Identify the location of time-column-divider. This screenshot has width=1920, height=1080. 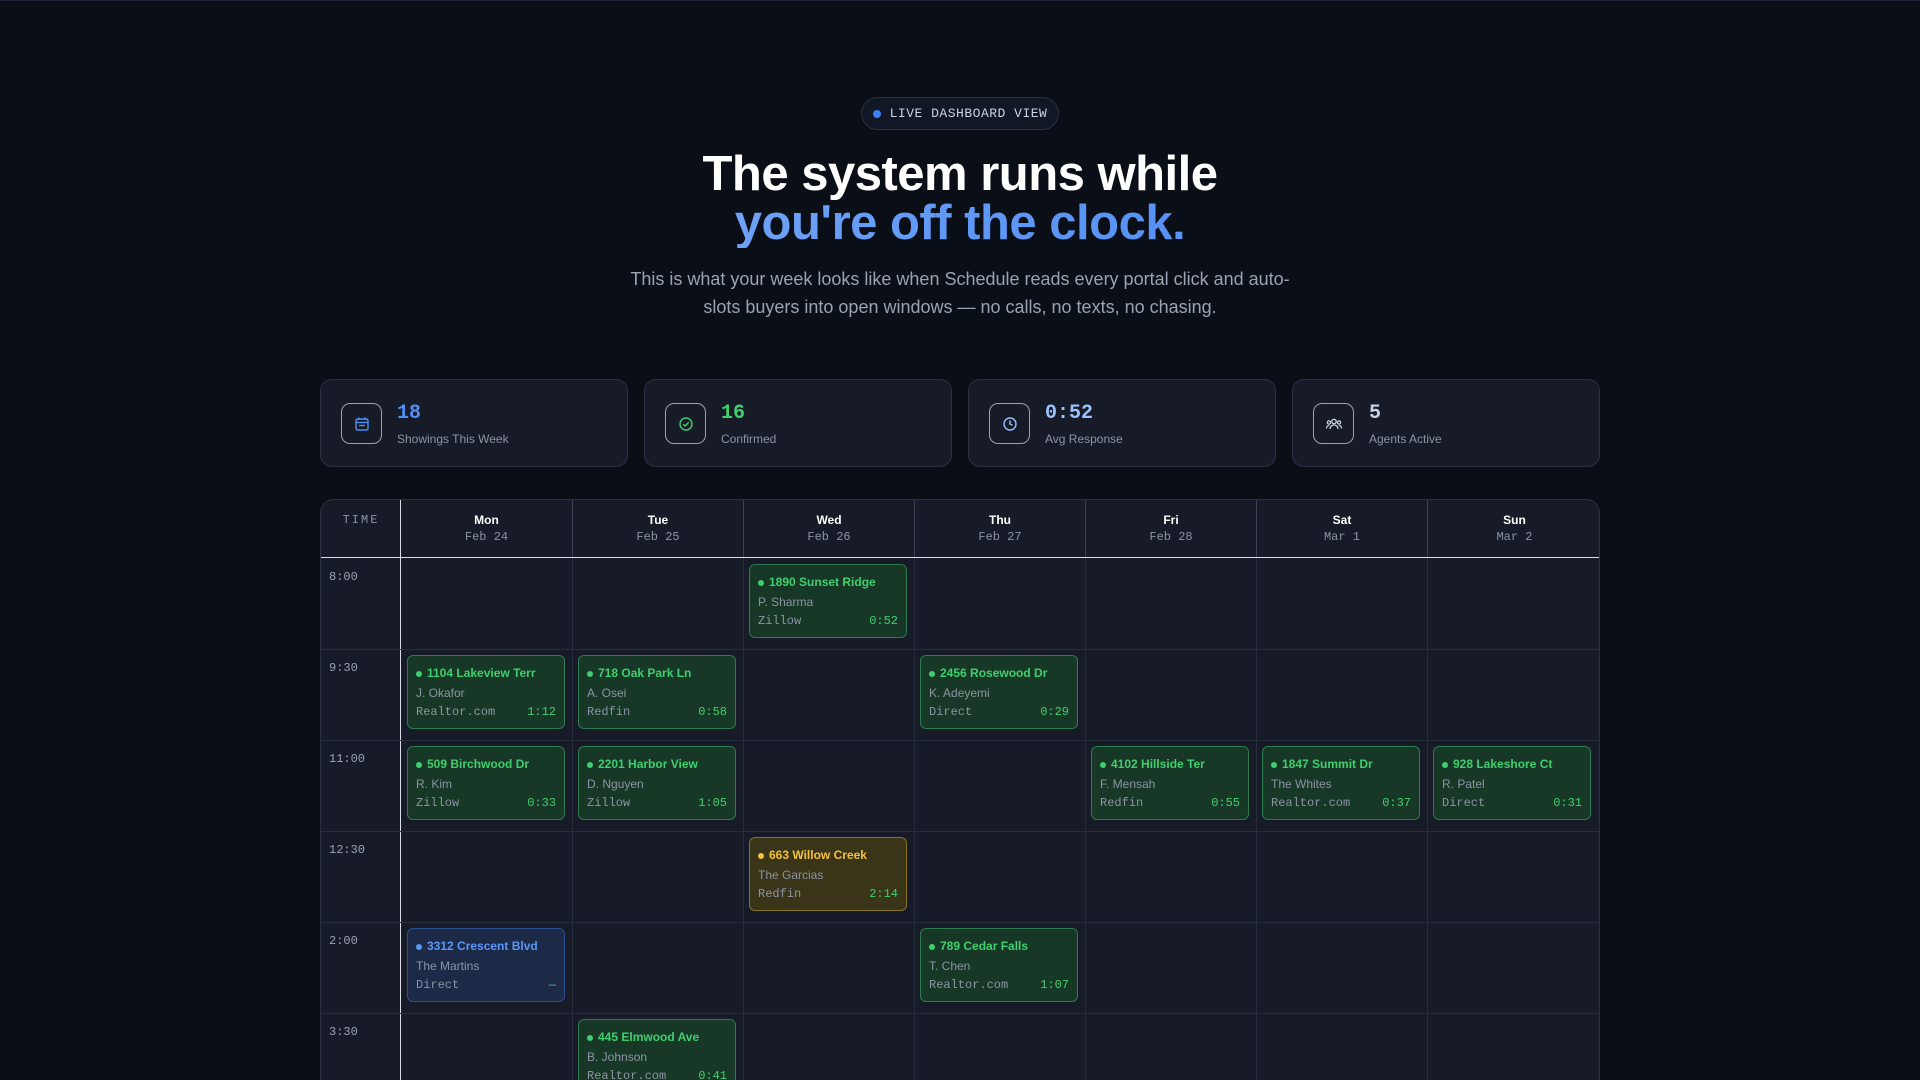
(400, 790).